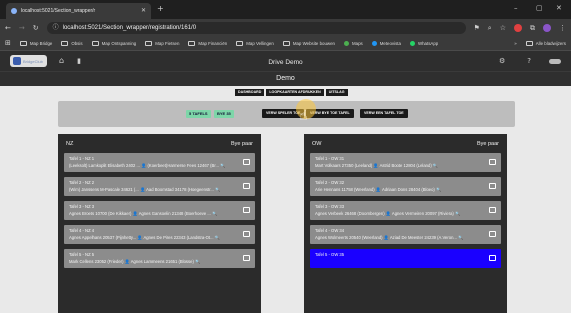  What do you see at coordinates (503, 28) in the screenshot?
I see `bookmark-star-icon: ☆` at bounding box center [503, 28].